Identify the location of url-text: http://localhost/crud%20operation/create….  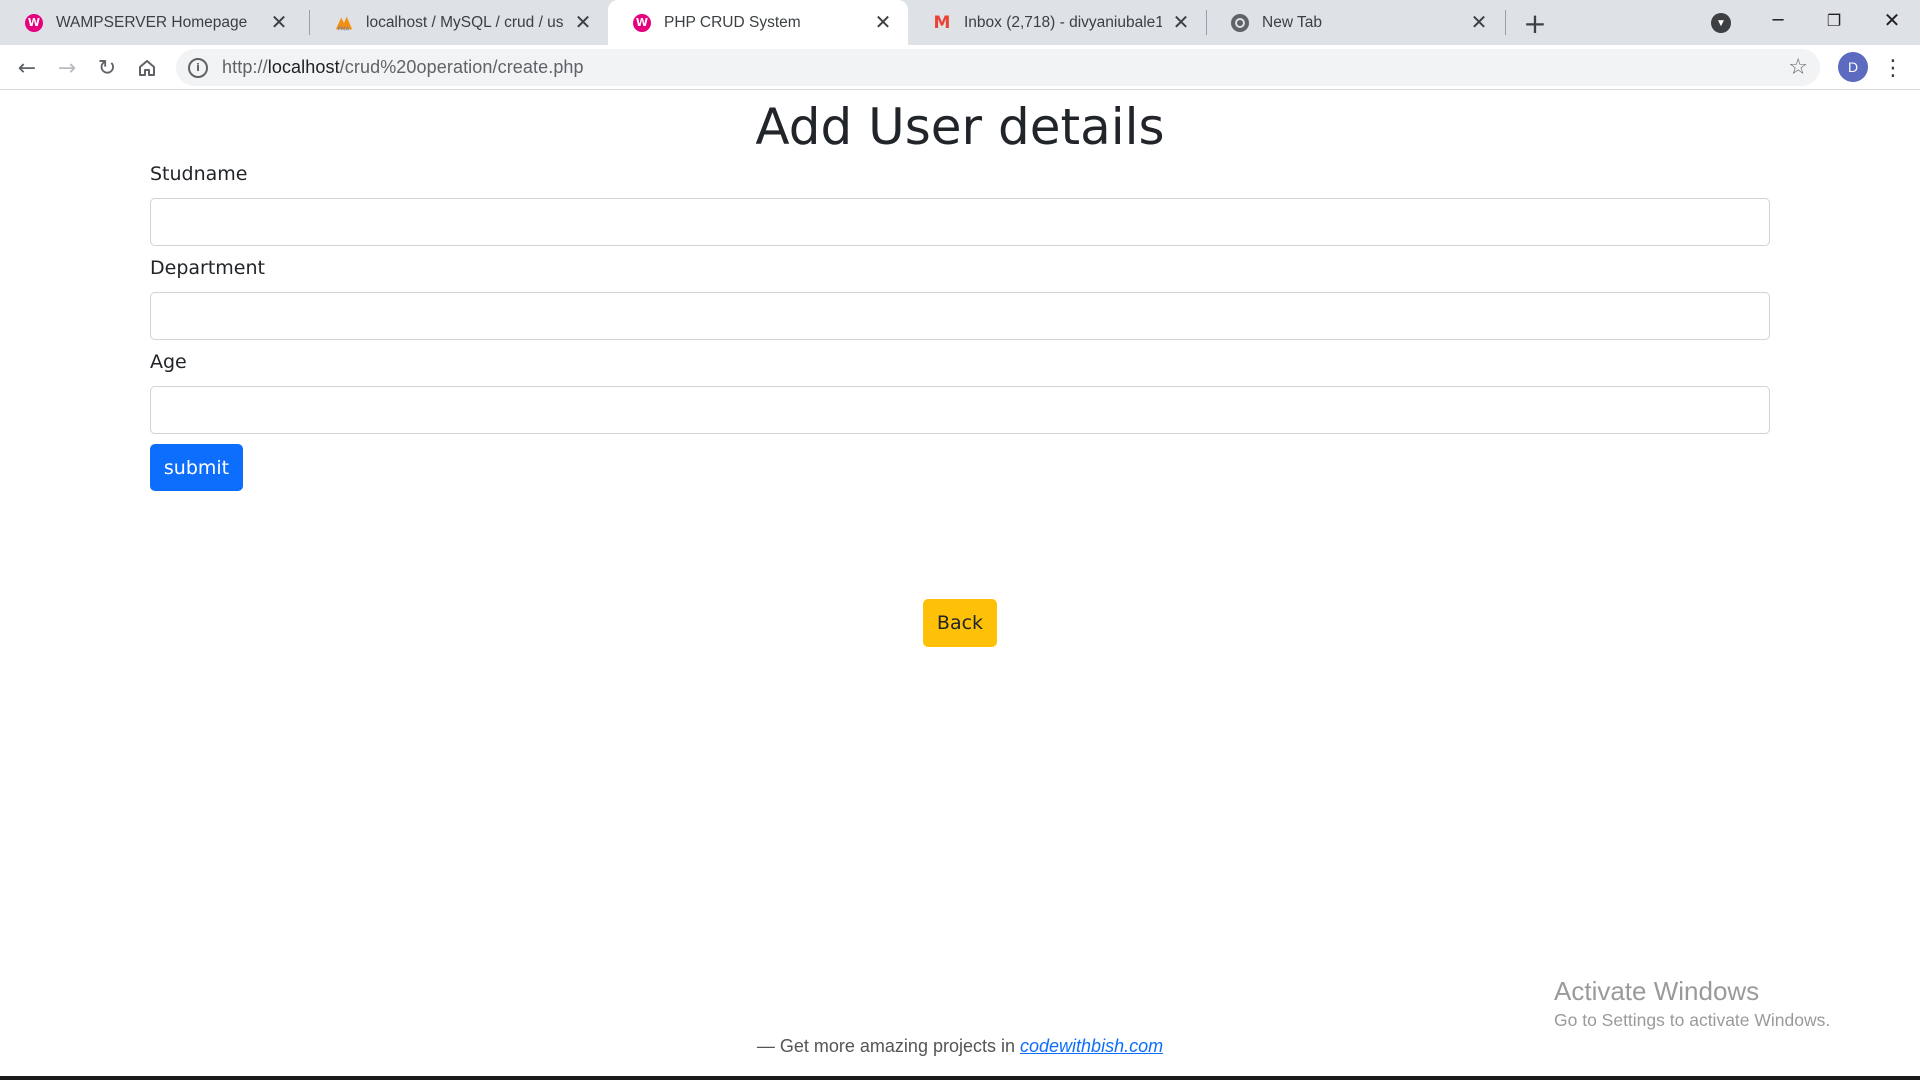
(403, 67).